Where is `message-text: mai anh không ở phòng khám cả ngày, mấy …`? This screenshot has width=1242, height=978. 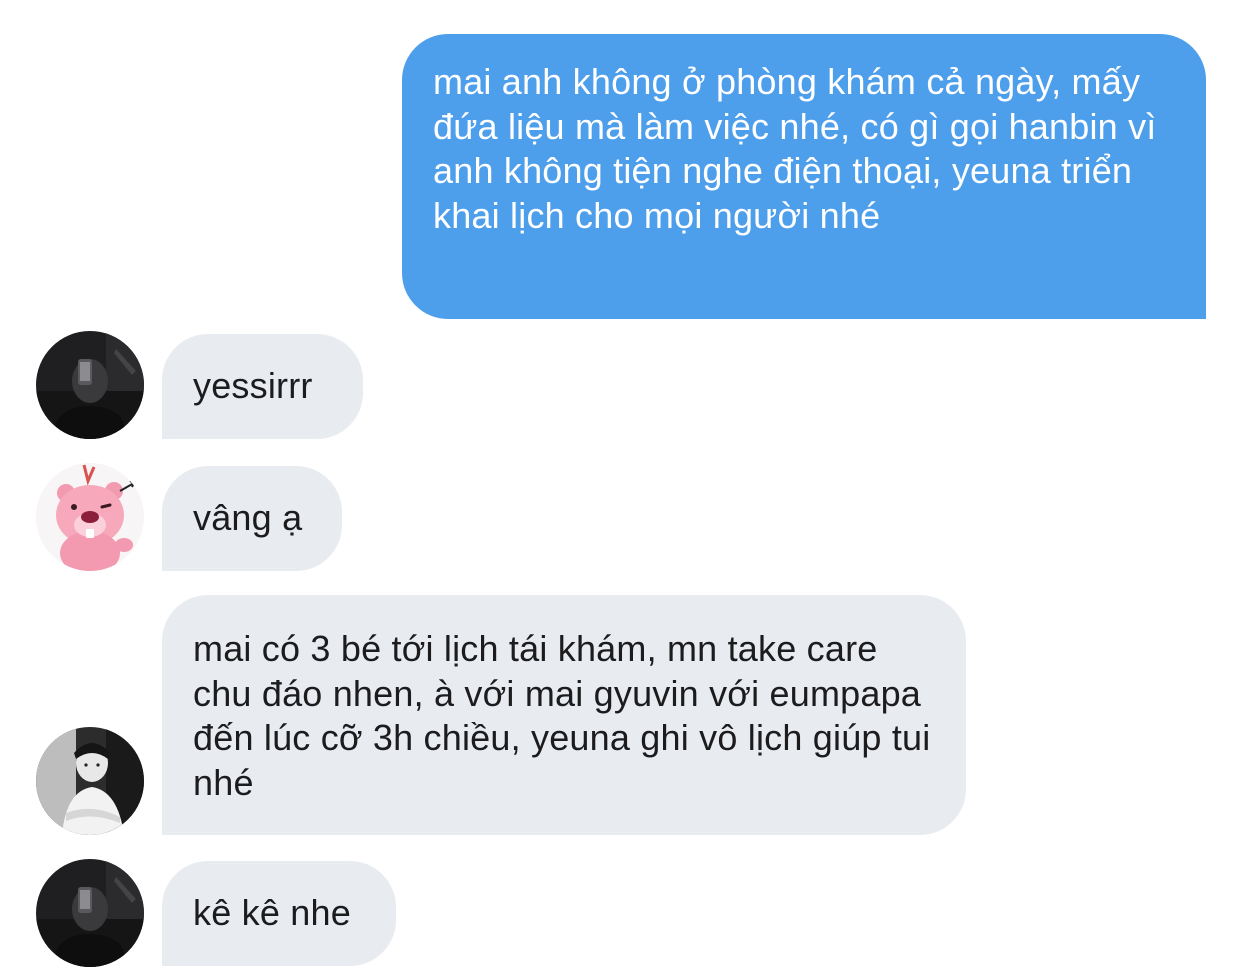 message-text: mai anh không ở phòng khám cả ngày, mấy … is located at coordinates (795, 148).